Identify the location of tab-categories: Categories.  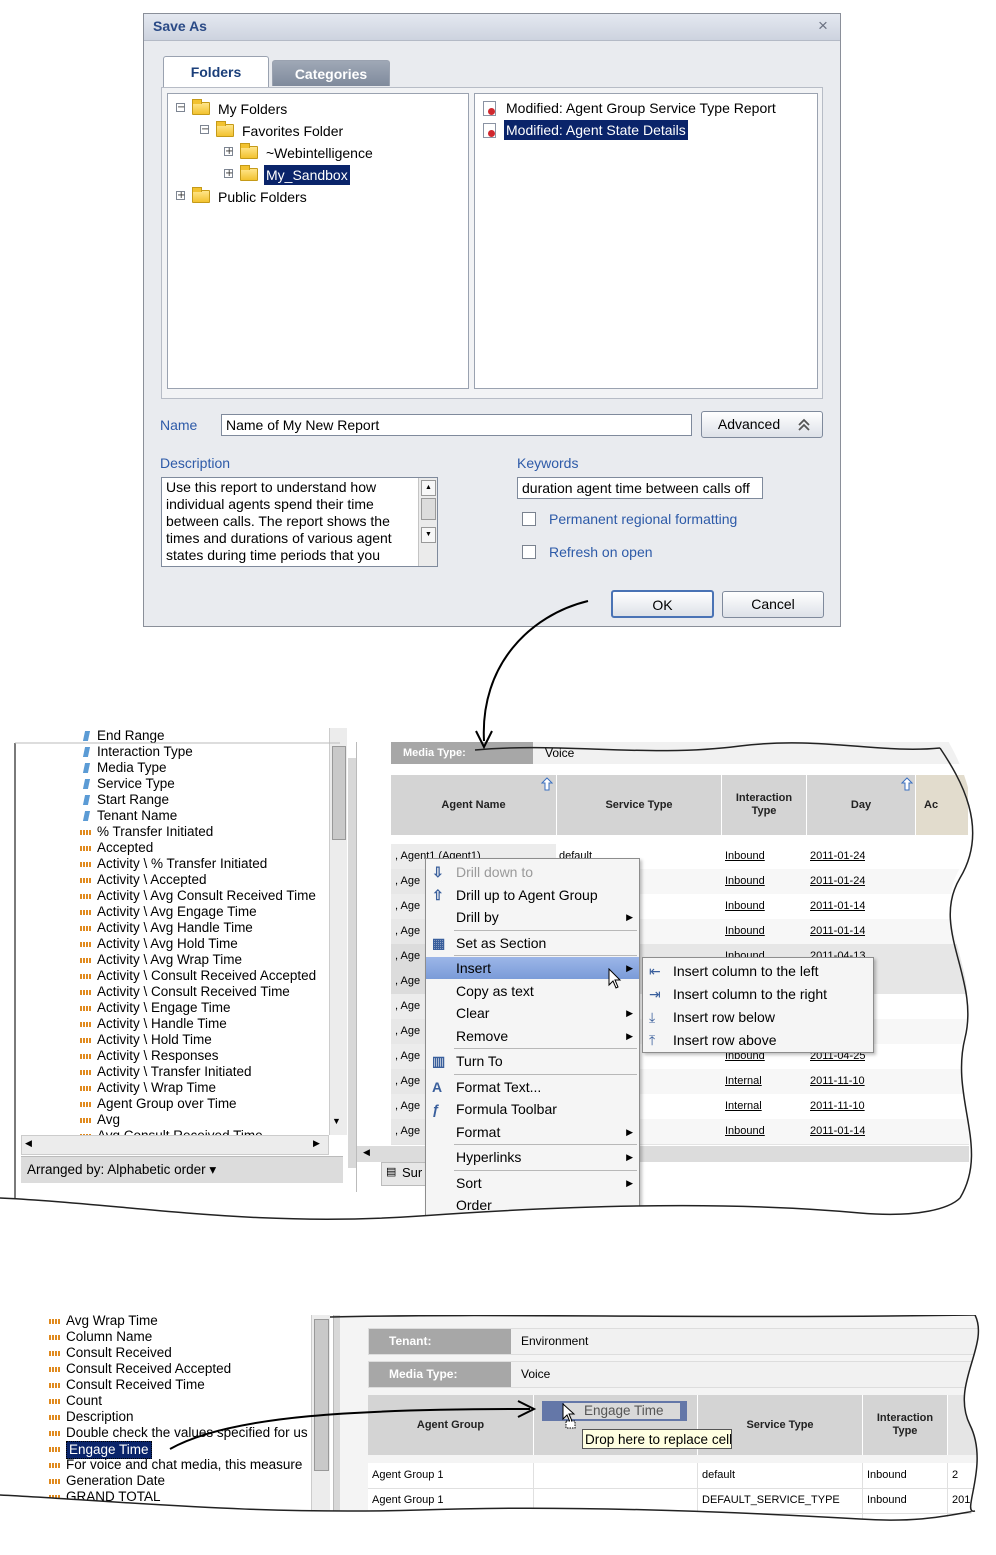
(331, 73).